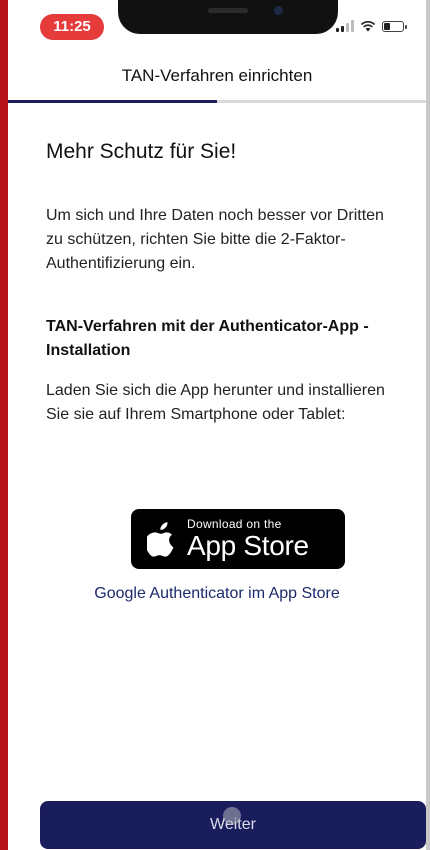 This screenshot has height=850, width=430. Describe the element at coordinates (368, 26) in the screenshot. I see `wifi-icon` at that location.